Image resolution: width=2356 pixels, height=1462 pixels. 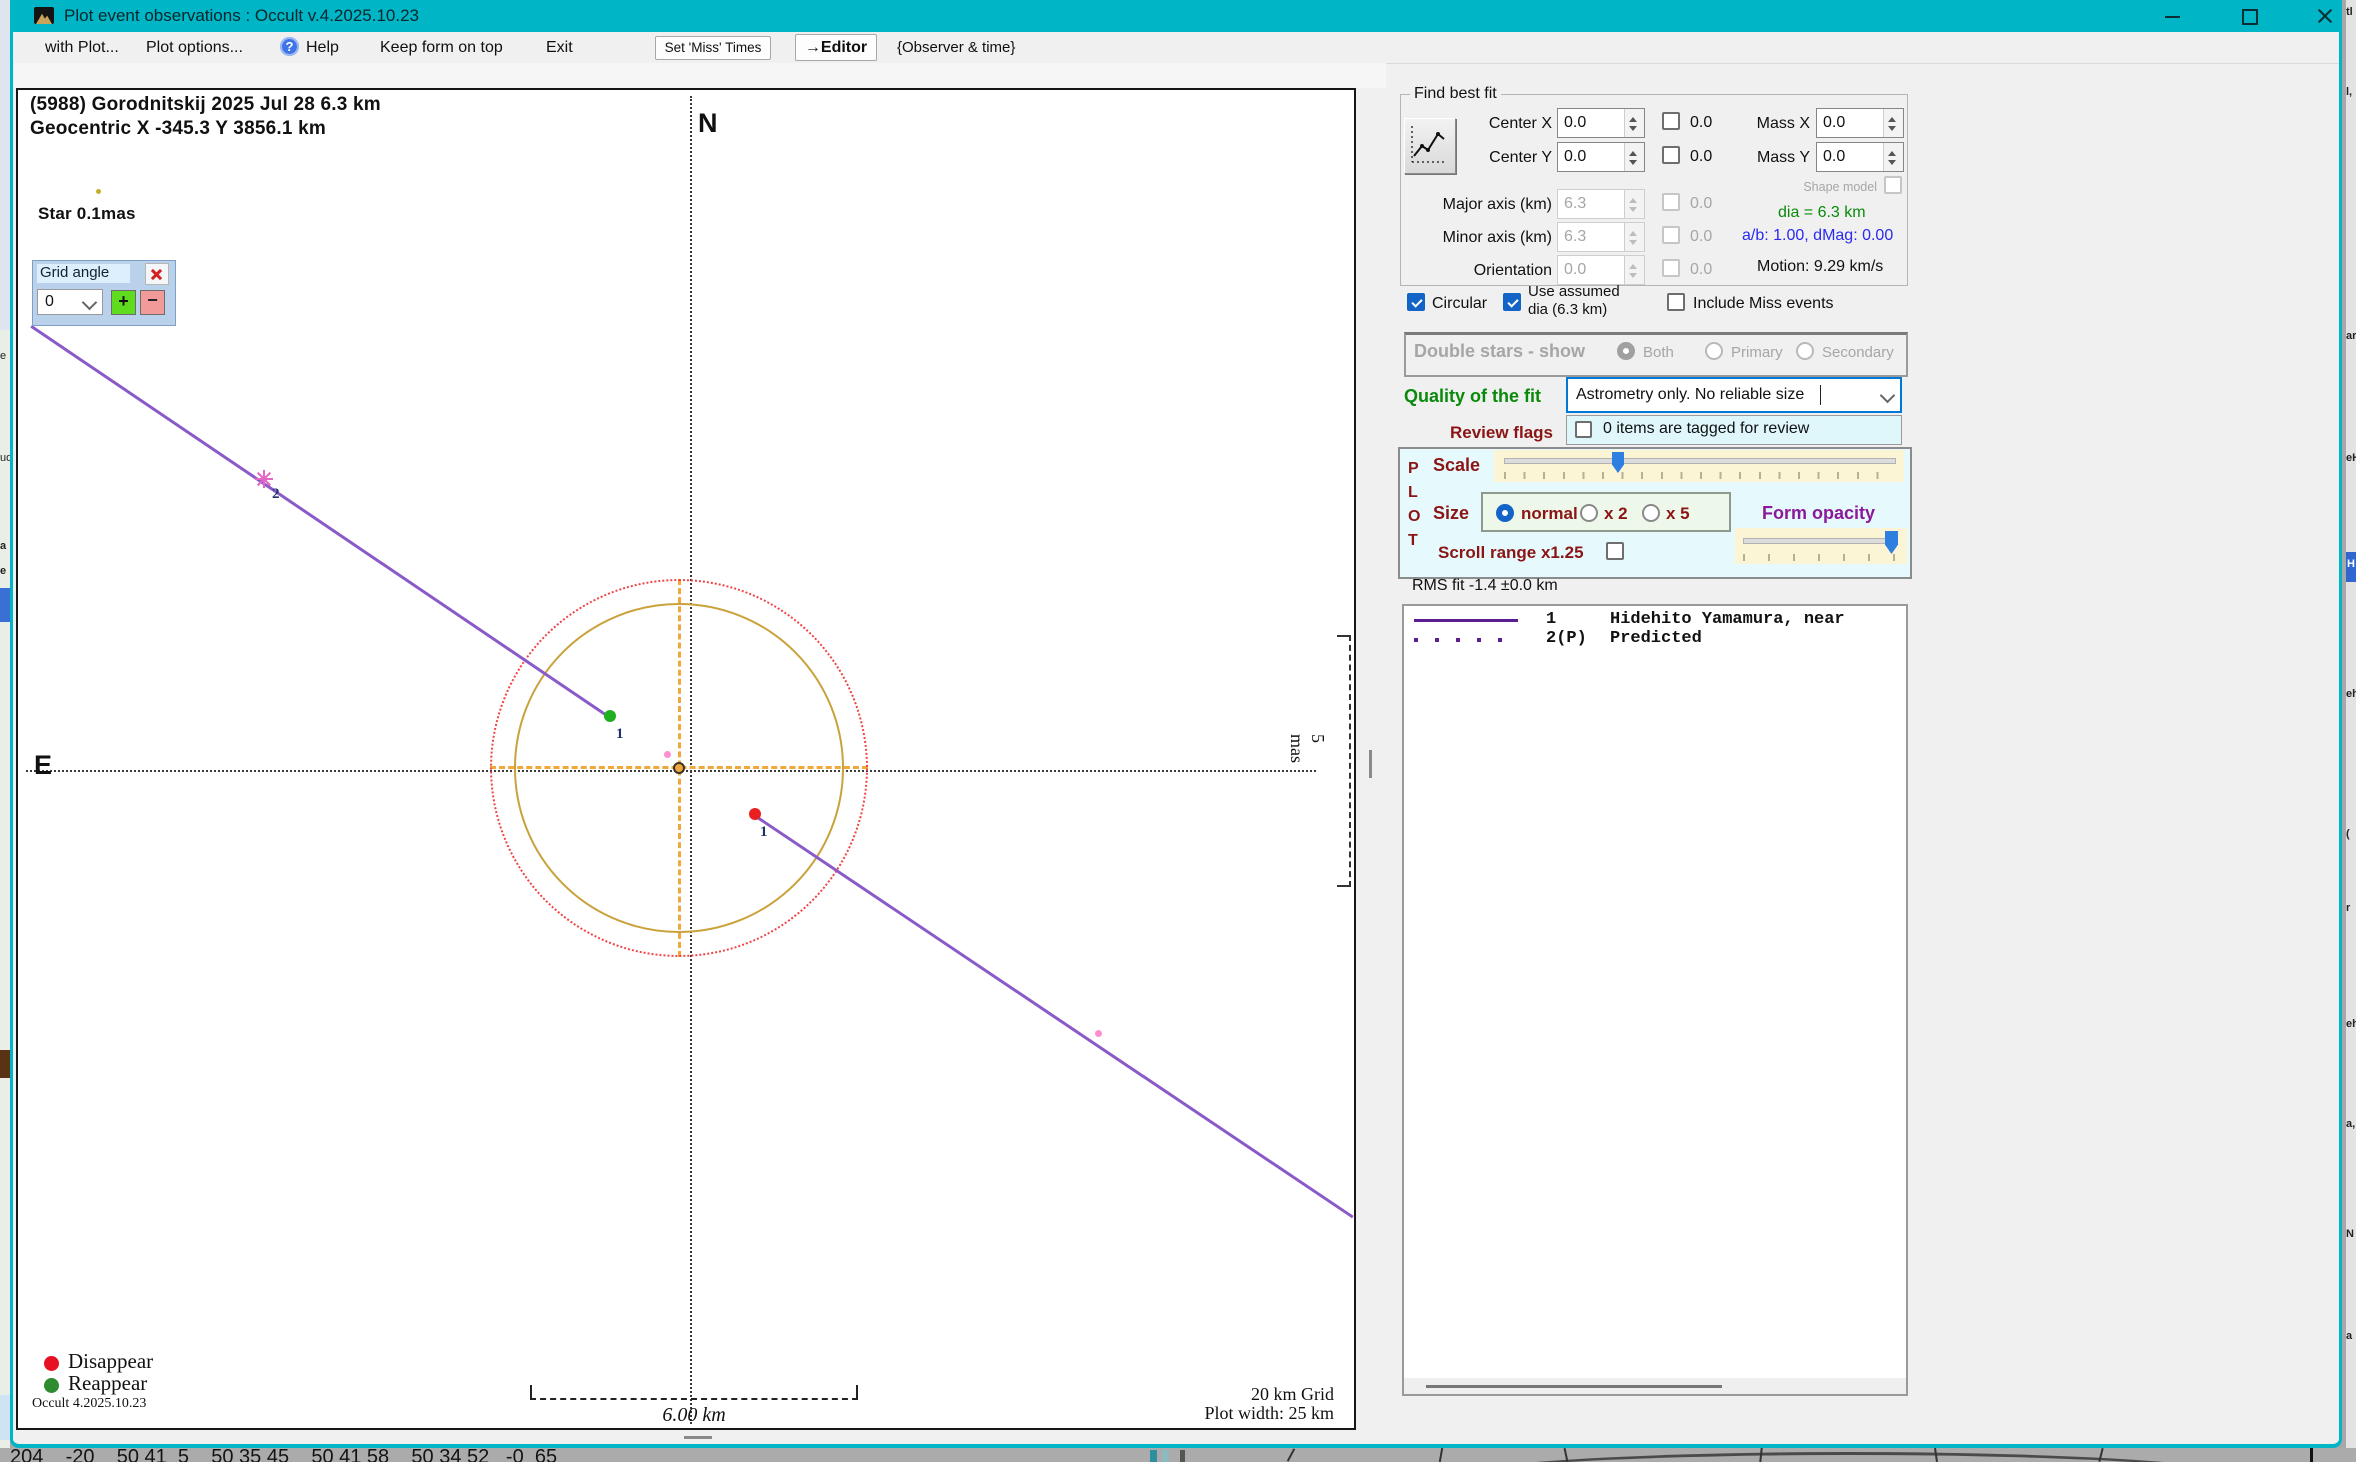 I want to click on close-button, so click(x=2325, y=16).